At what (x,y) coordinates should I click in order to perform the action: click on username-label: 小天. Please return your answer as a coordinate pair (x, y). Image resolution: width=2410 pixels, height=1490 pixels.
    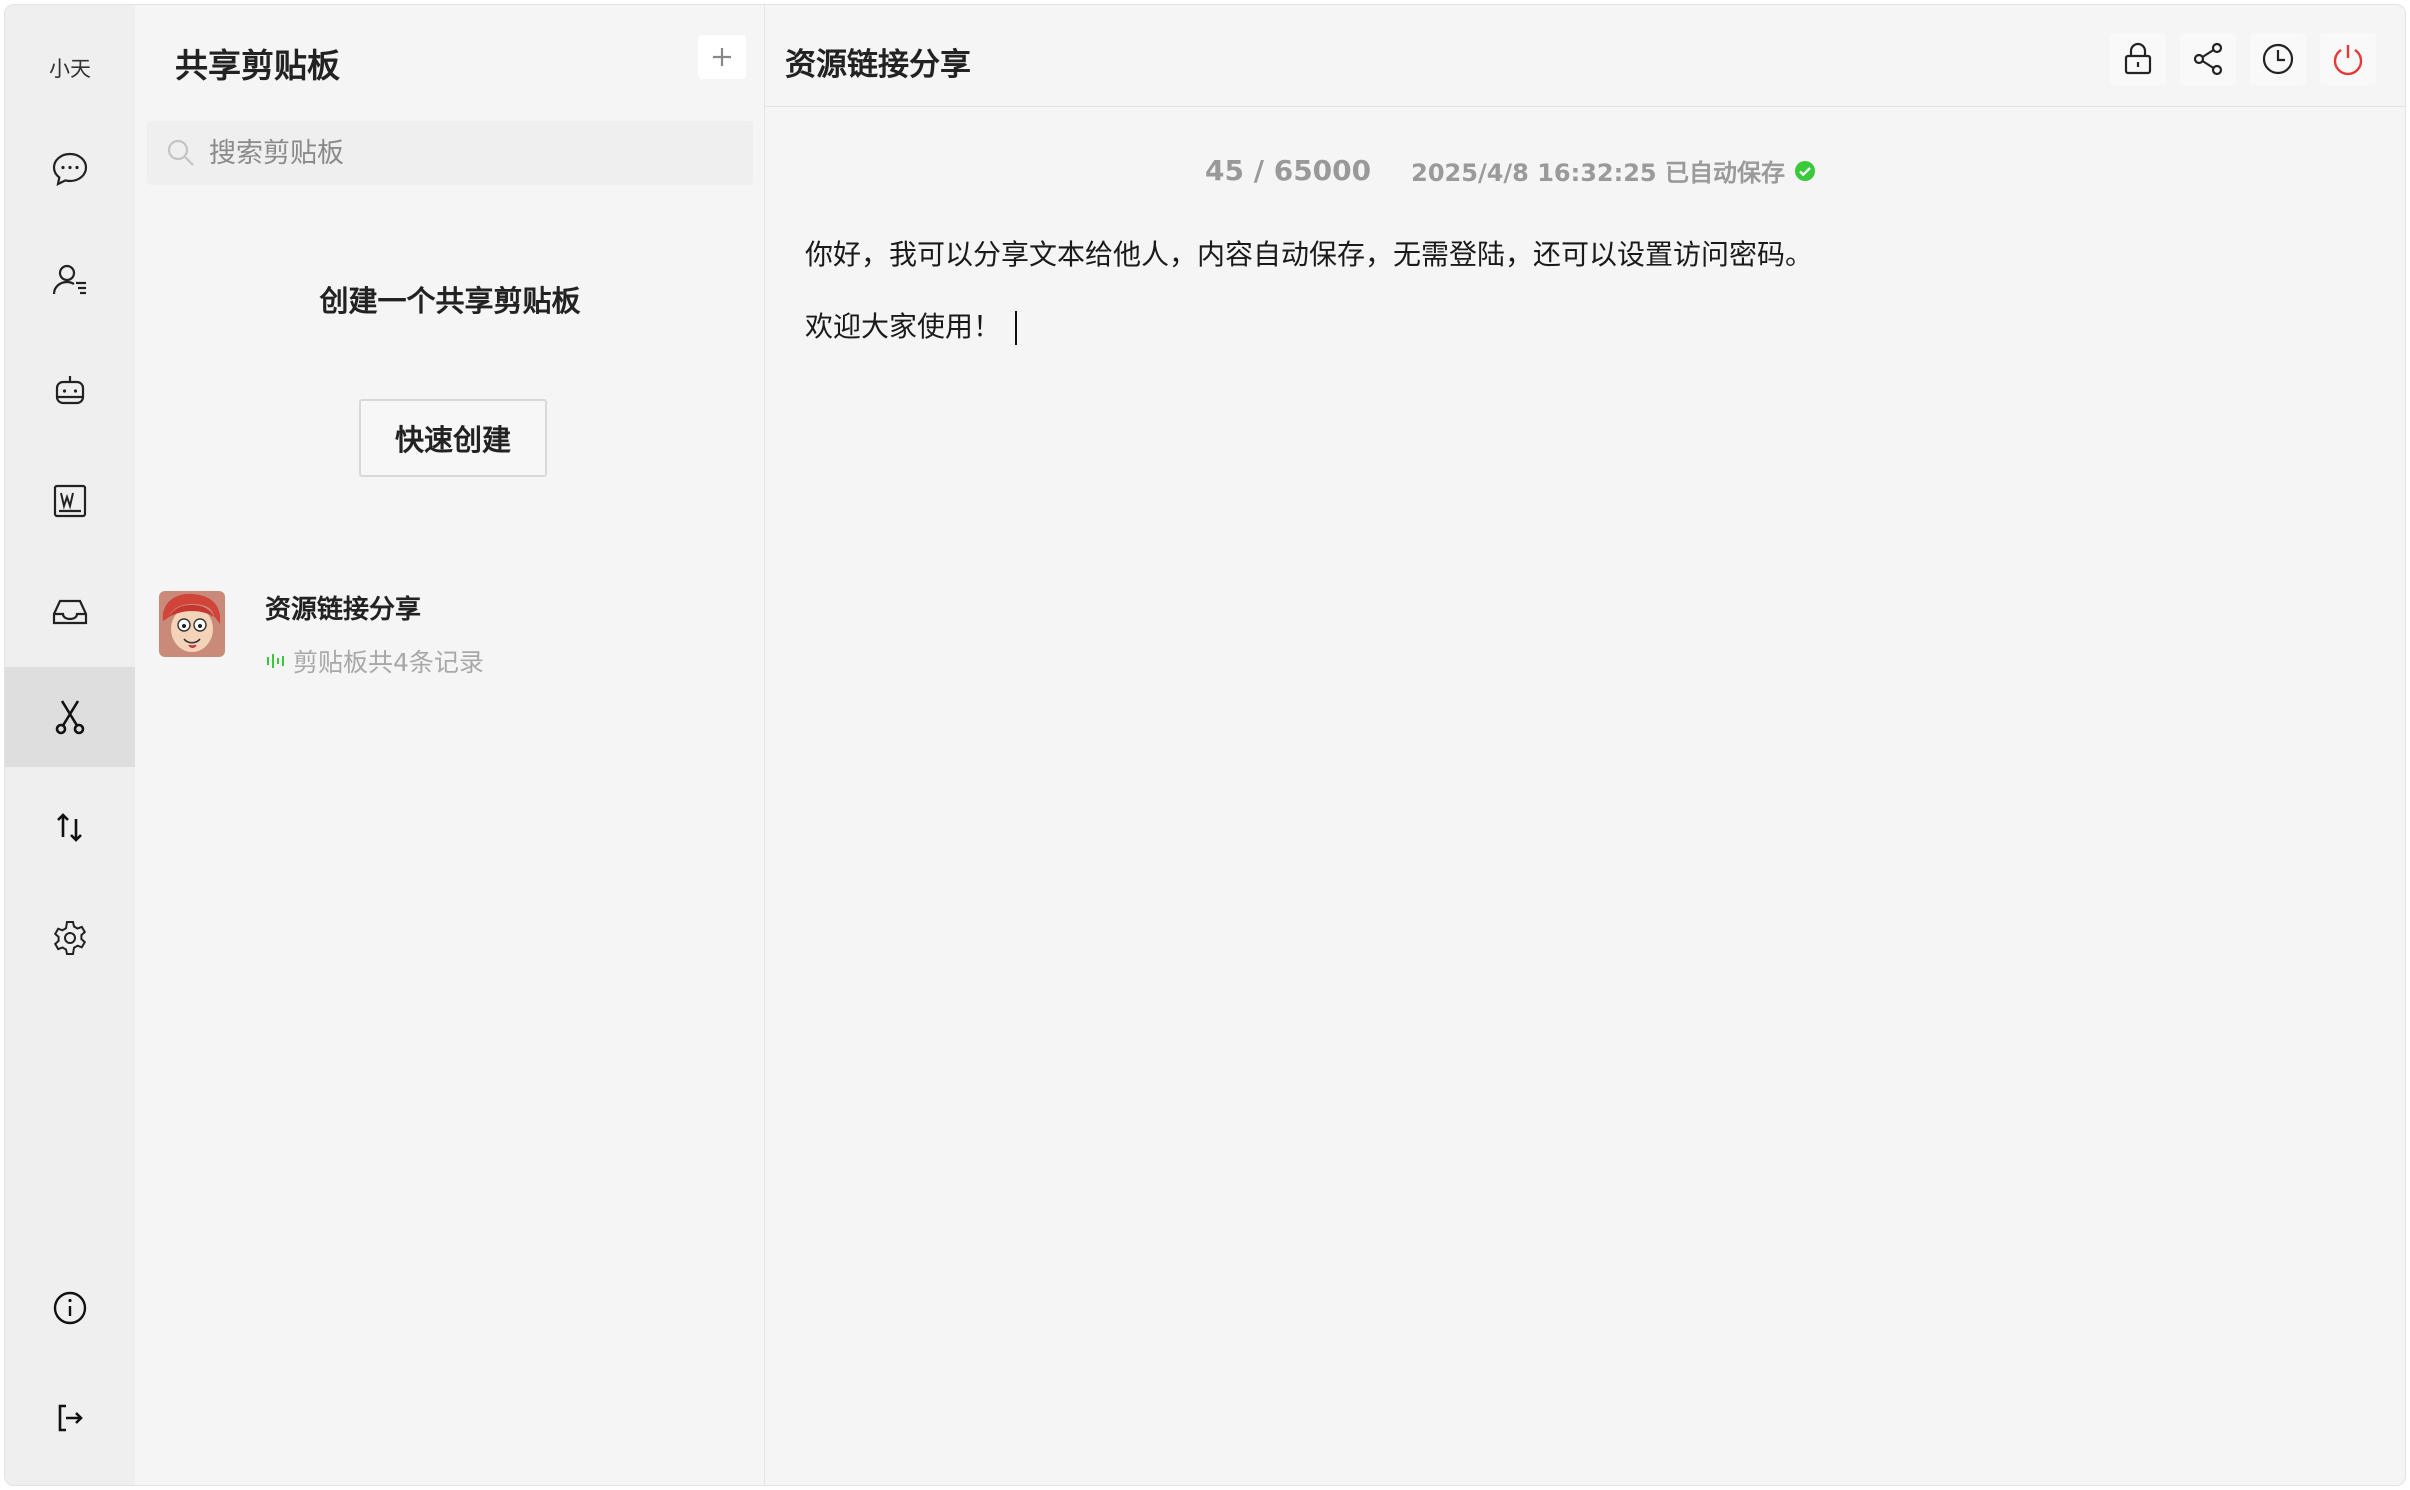
    Looking at the image, I should click on (70, 69).